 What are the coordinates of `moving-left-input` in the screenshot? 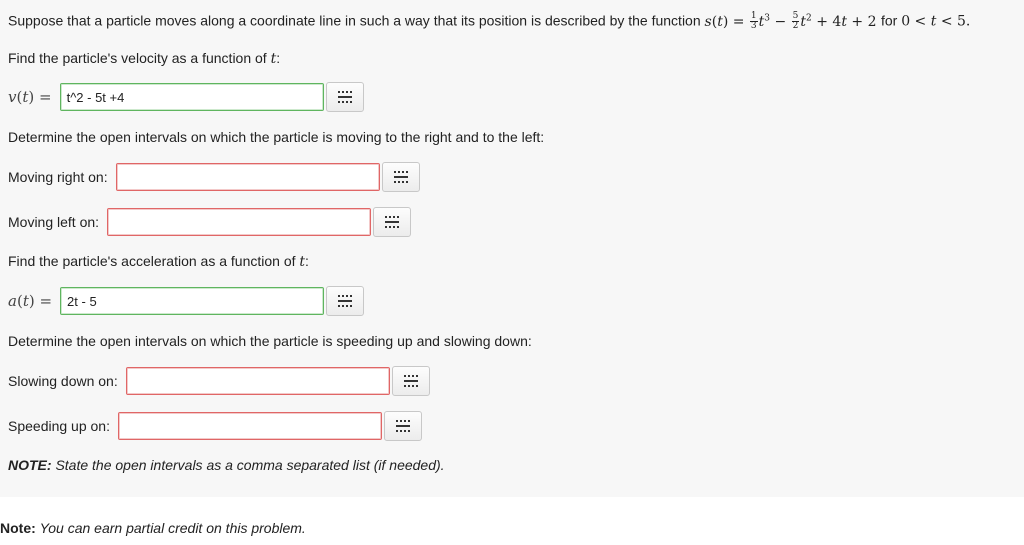 It's located at (239, 222).